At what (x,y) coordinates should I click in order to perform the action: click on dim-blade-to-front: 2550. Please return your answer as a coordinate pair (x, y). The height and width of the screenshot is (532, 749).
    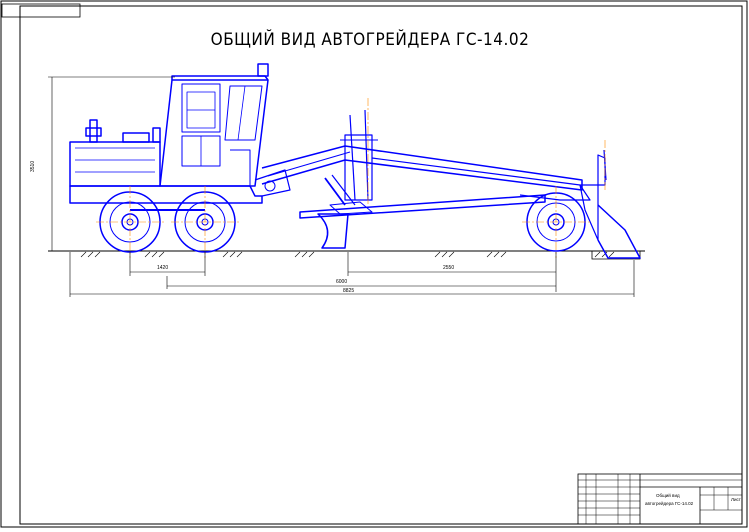
    Looking at the image, I should click on (449, 268).